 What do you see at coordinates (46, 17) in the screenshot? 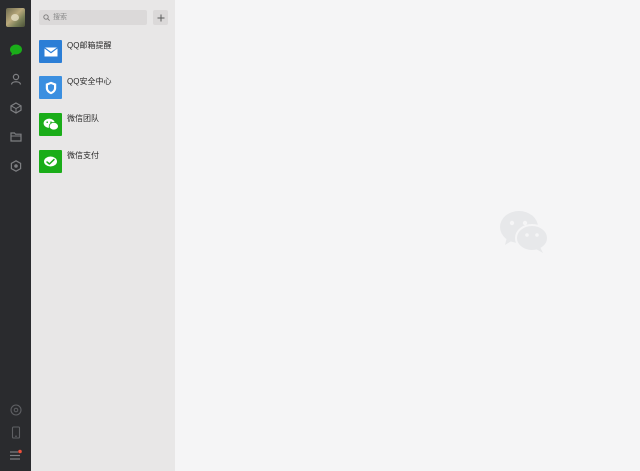
I see `search-icon` at bounding box center [46, 17].